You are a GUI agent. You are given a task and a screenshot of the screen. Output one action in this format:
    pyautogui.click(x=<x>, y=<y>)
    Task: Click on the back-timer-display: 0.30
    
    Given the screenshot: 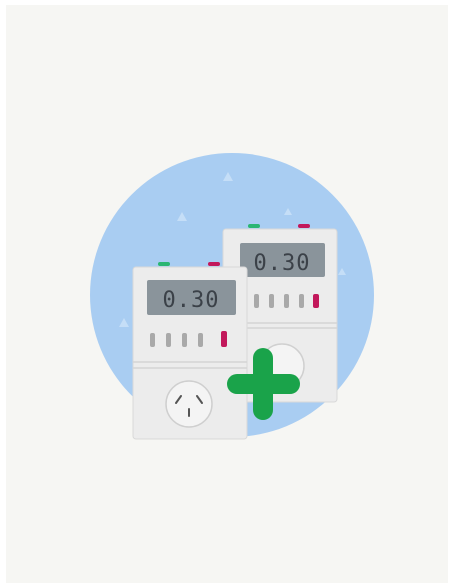 What is the action you would take?
    pyautogui.click(x=282, y=263)
    